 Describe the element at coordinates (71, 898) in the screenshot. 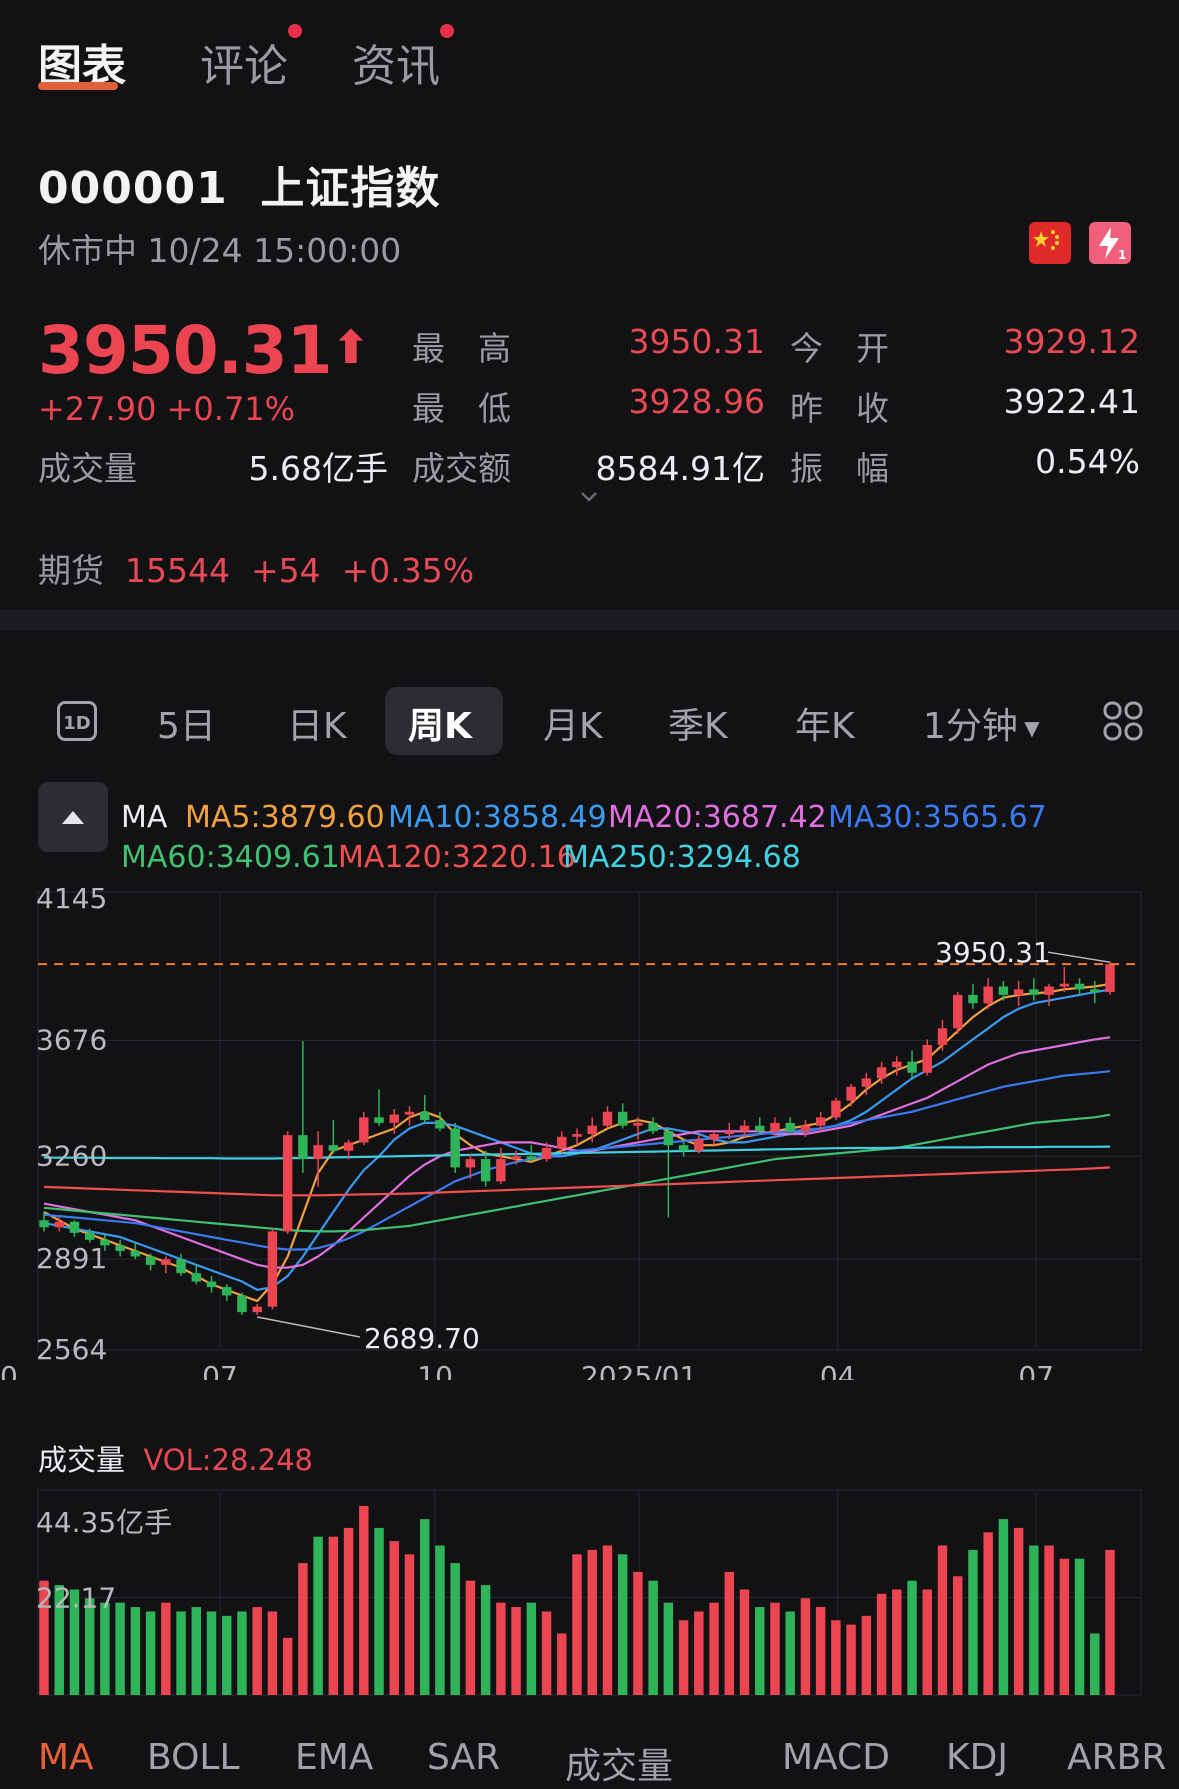

I see `y-axis-tick-label: 4145` at that location.